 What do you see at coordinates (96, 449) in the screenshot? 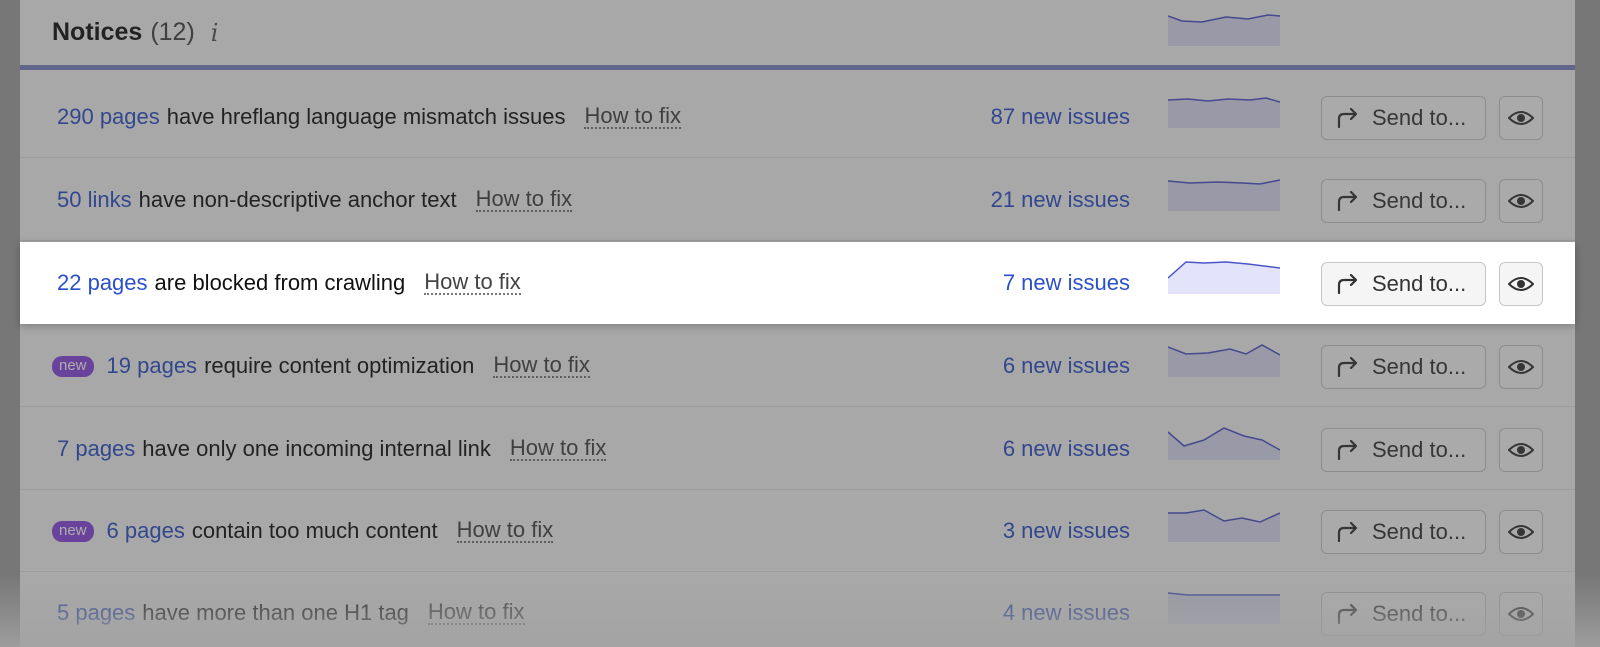
I see `issue-count-link: 7 pages` at bounding box center [96, 449].